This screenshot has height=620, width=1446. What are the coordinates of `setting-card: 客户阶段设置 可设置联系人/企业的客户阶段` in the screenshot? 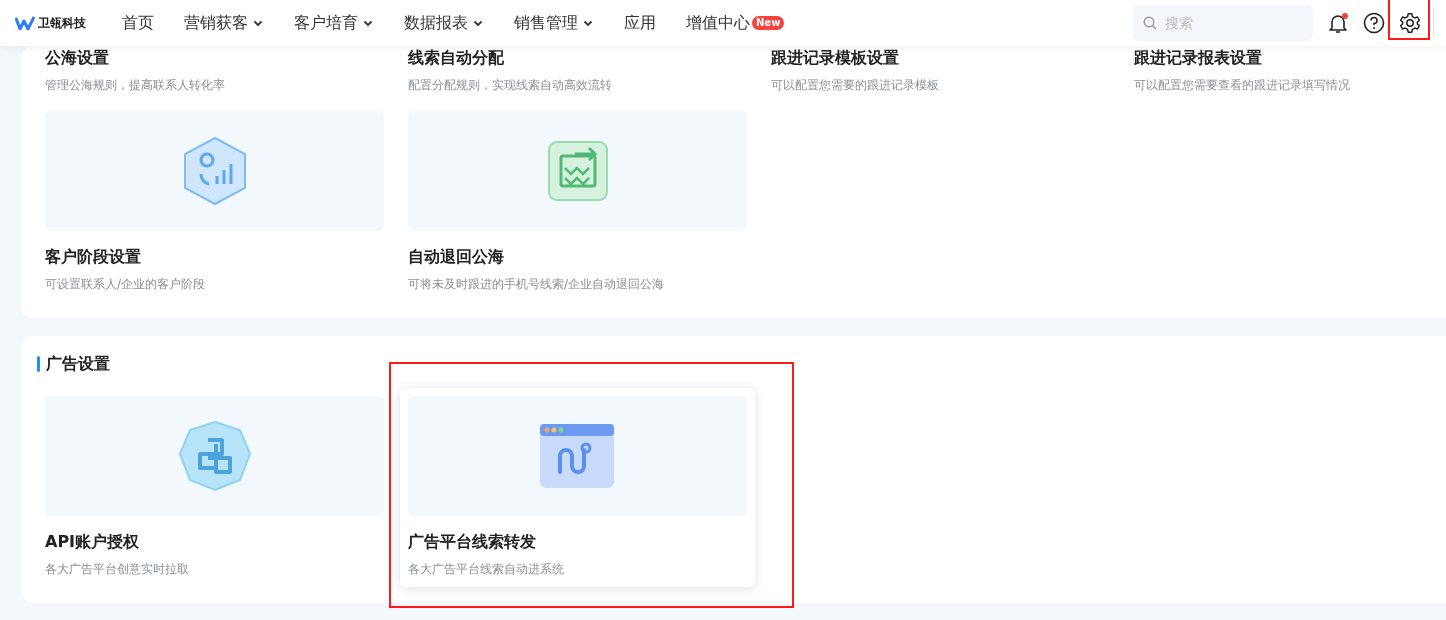 It's located at (214, 202).